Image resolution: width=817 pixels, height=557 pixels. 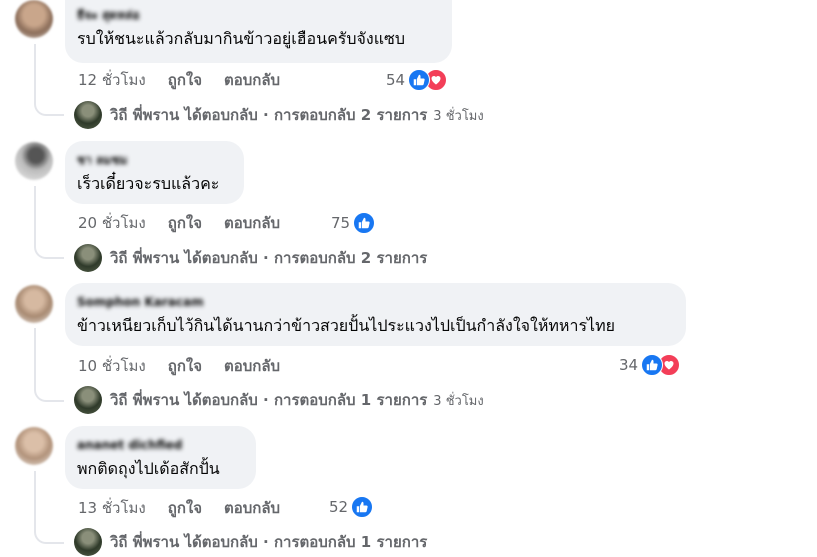 I want to click on comment-text: เร็วเดี๋ยวจะรบแล้วคะ, so click(x=148, y=183).